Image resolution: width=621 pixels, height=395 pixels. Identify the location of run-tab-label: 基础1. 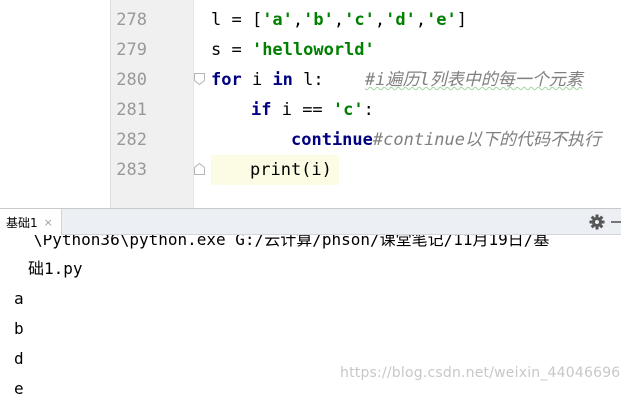
(22, 222).